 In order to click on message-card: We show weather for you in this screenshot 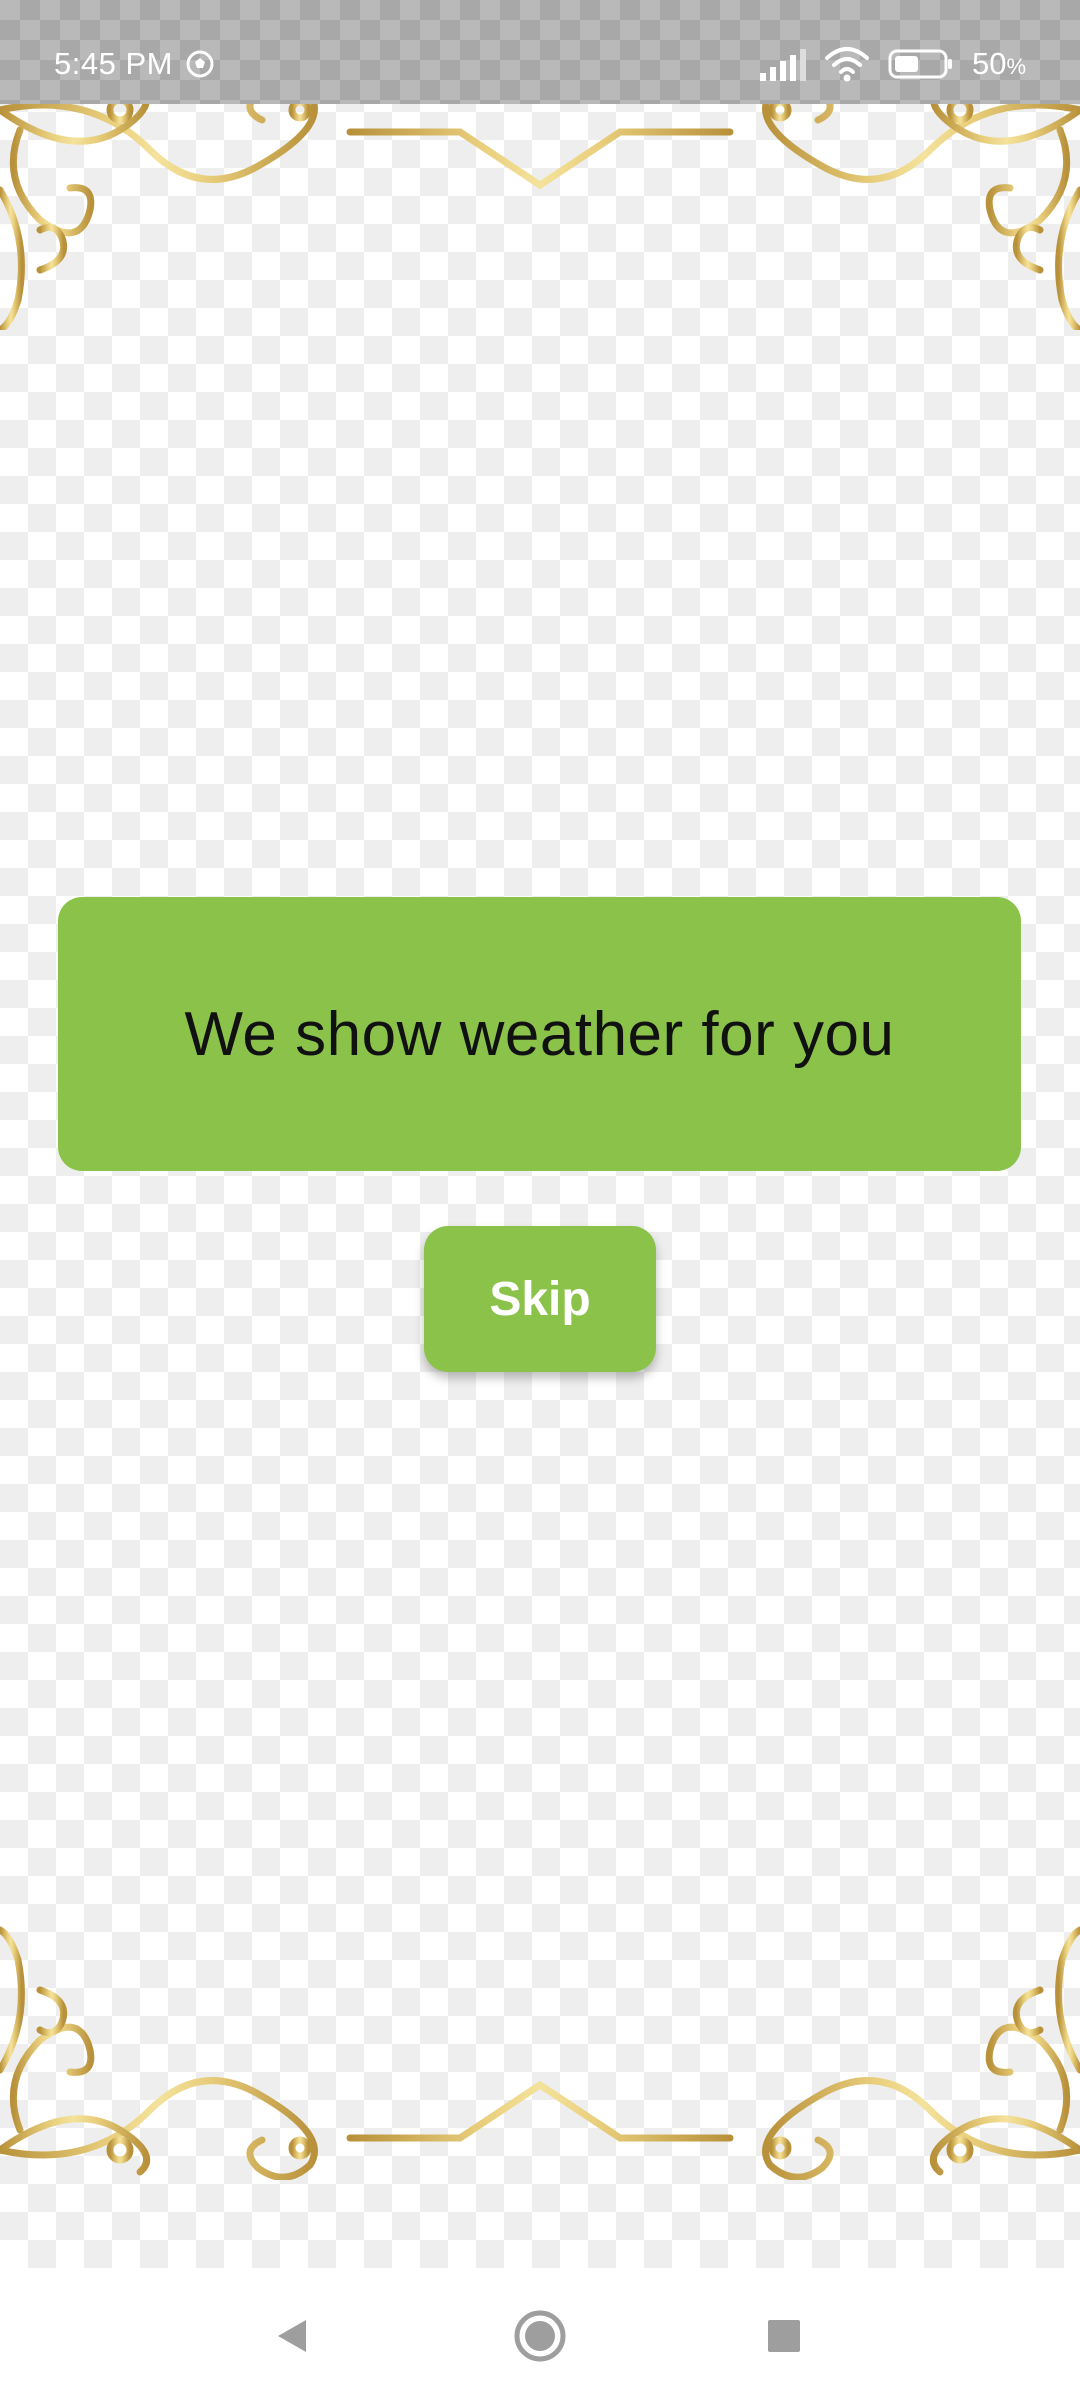, I will do `click(539, 1034)`.